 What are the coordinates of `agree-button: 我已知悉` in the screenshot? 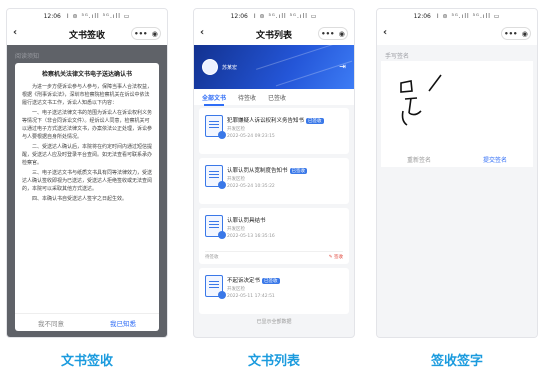 It's located at (123, 322).